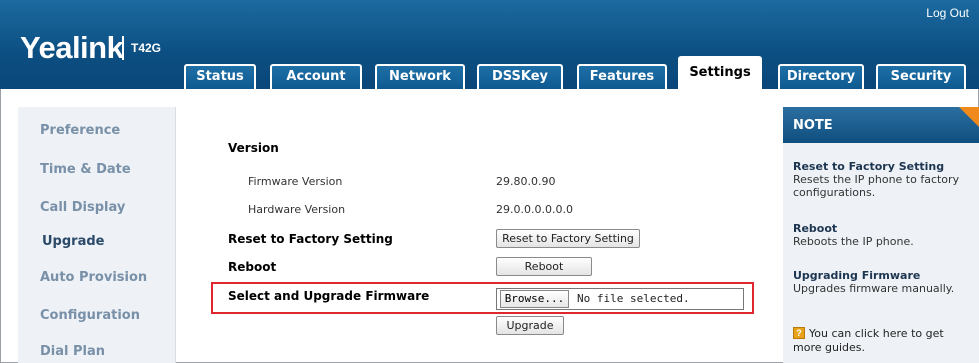 The width and height of the screenshot is (979, 363). I want to click on tab-directory: Directory, so click(821, 76).